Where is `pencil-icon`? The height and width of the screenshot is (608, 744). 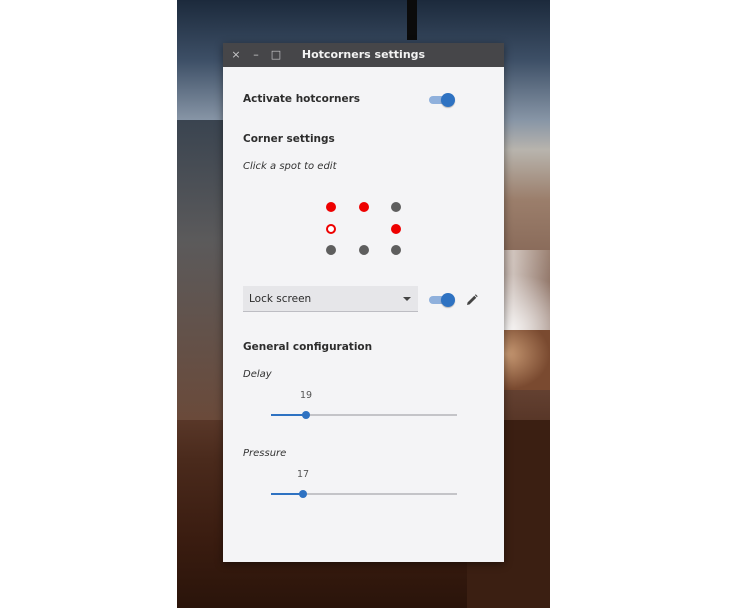
pencil-icon is located at coordinates (472, 300).